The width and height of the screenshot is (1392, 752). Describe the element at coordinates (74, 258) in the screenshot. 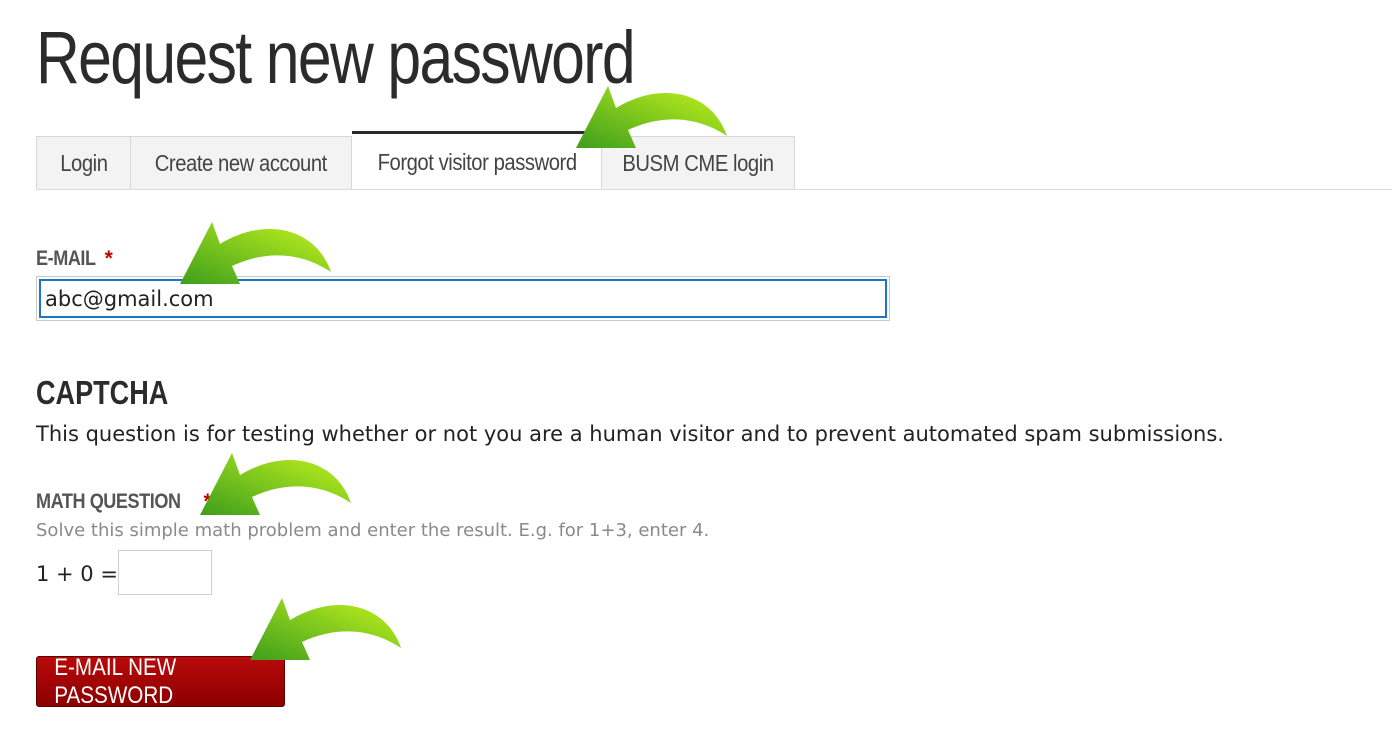

I see `email-label: E-MAIL *` at that location.